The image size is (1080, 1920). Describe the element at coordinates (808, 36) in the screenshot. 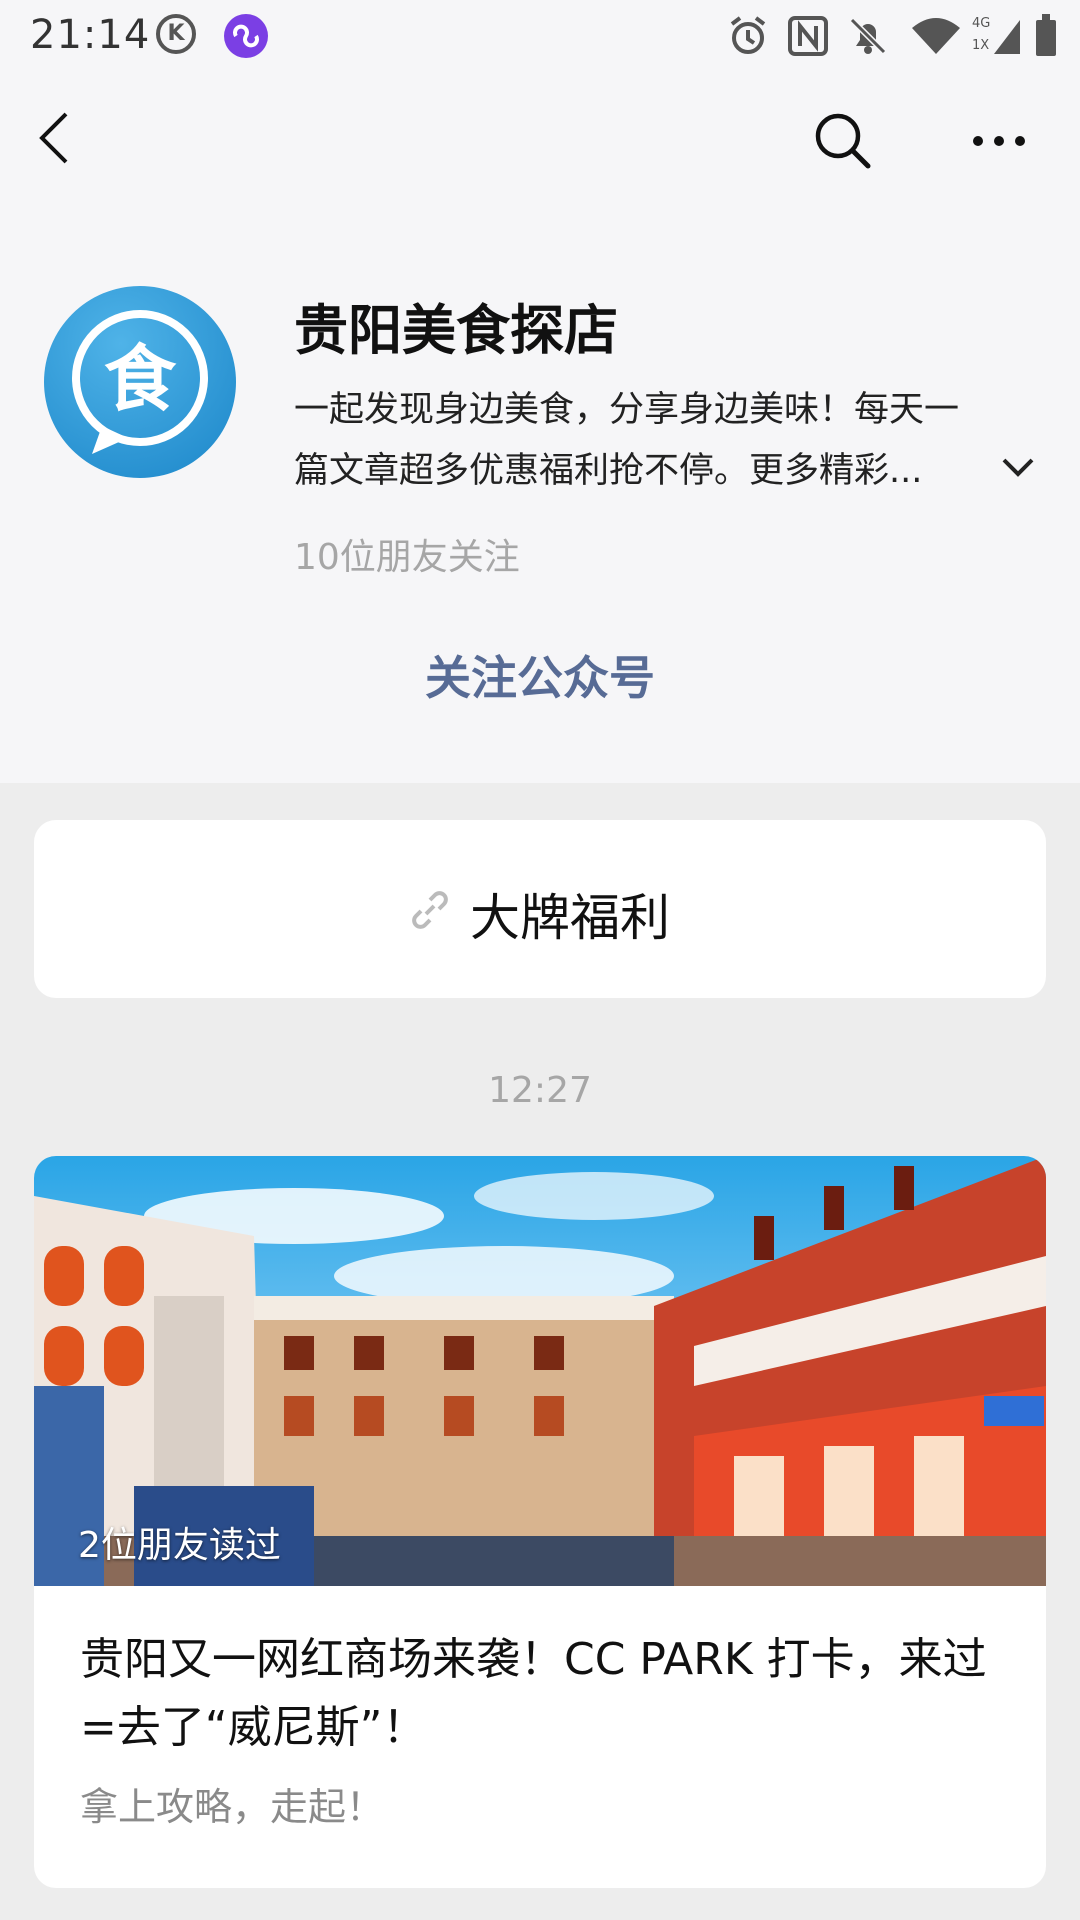

I see `nfc-icon` at that location.